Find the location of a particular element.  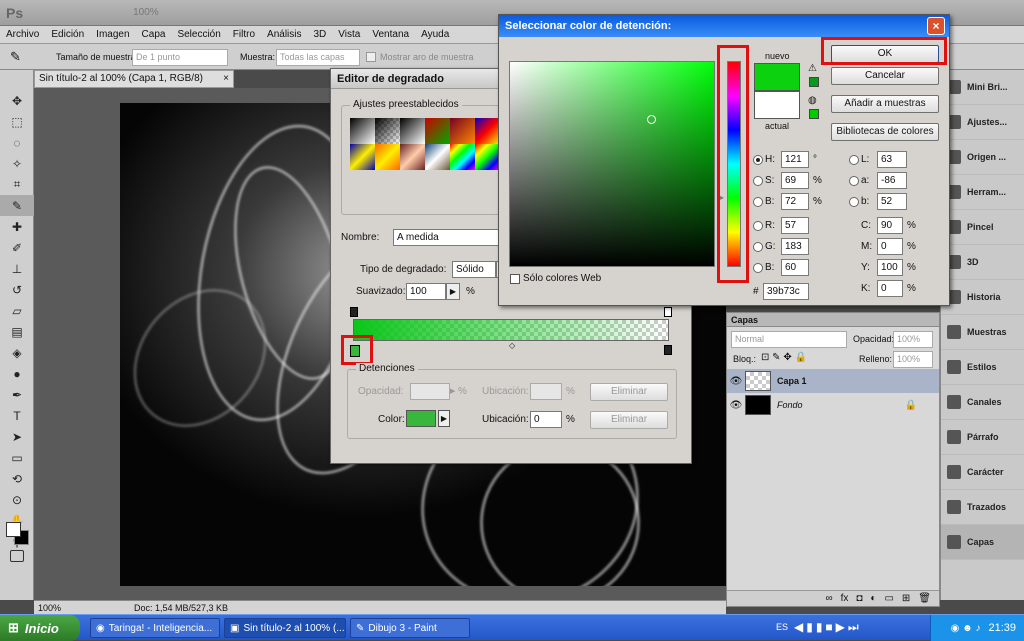

preset-copper is located at coordinates (412, 157).